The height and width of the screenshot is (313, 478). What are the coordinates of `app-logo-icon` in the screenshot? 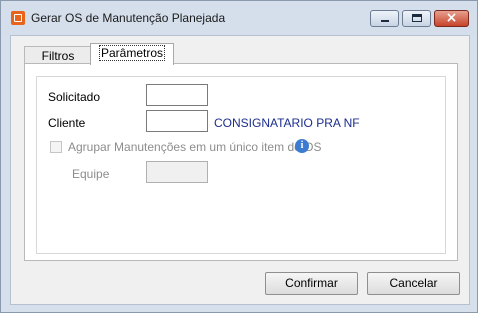 It's located at (18, 18).